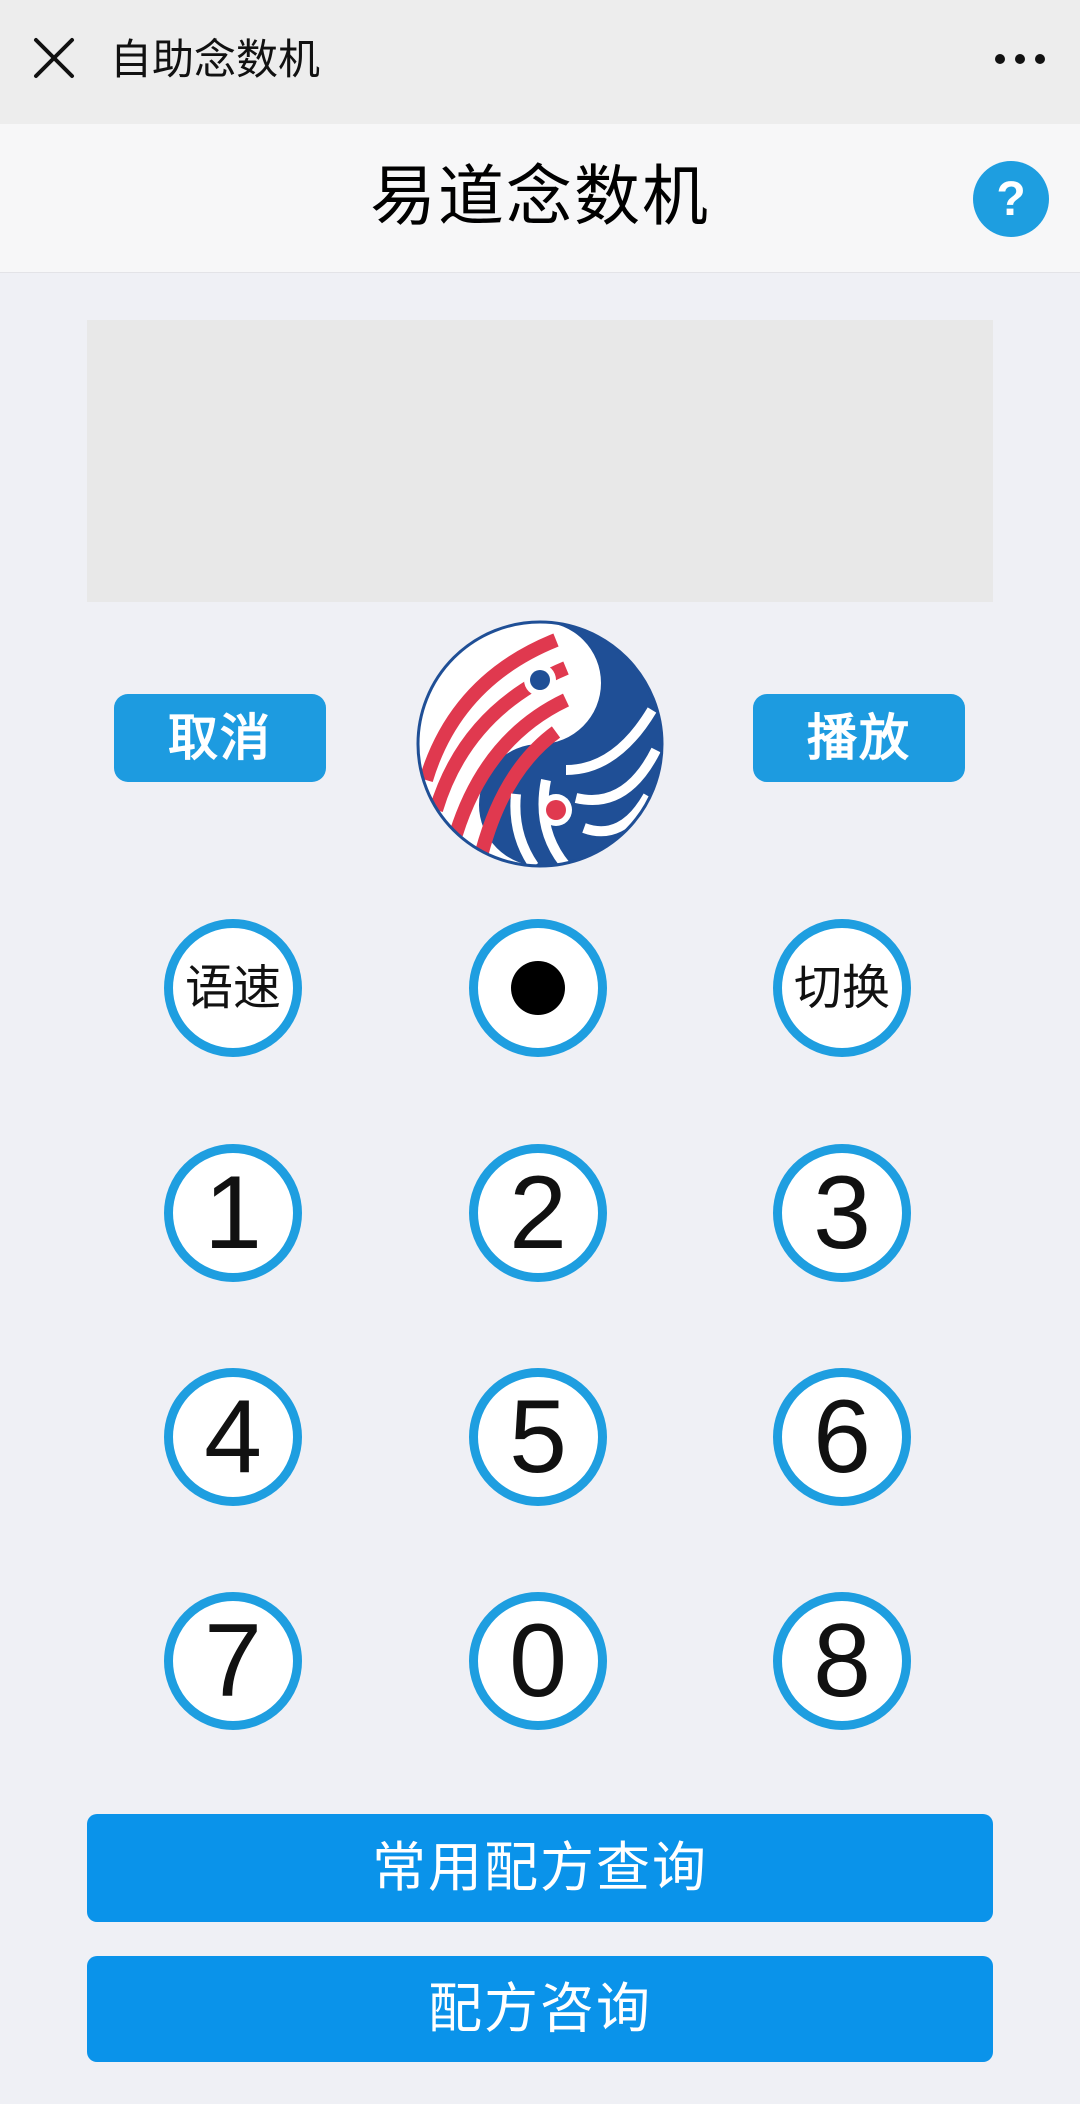  Describe the element at coordinates (540, 461) in the screenshot. I see `number-display` at that location.